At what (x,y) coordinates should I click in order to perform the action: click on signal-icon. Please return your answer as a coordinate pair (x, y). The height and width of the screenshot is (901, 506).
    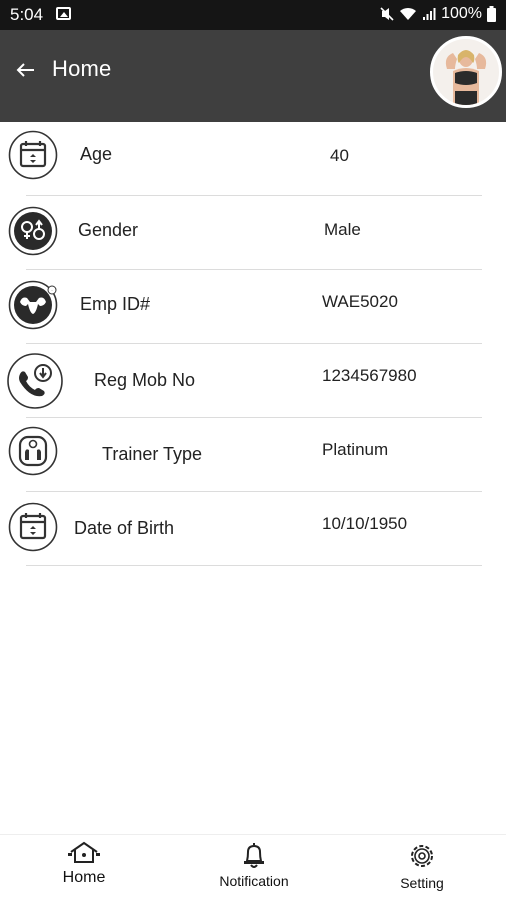
    Looking at the image, I should click on (429, 14).